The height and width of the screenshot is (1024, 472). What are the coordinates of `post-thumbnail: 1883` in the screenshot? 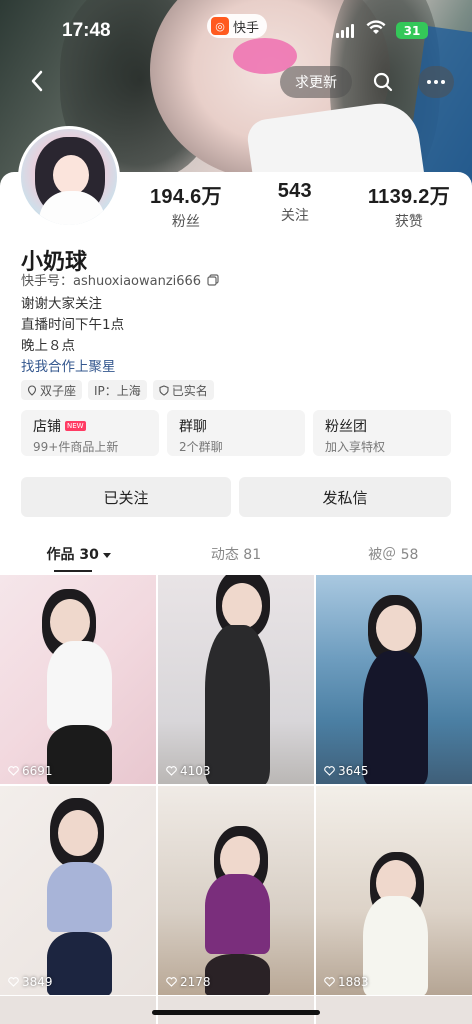 It's located at (394, 890).